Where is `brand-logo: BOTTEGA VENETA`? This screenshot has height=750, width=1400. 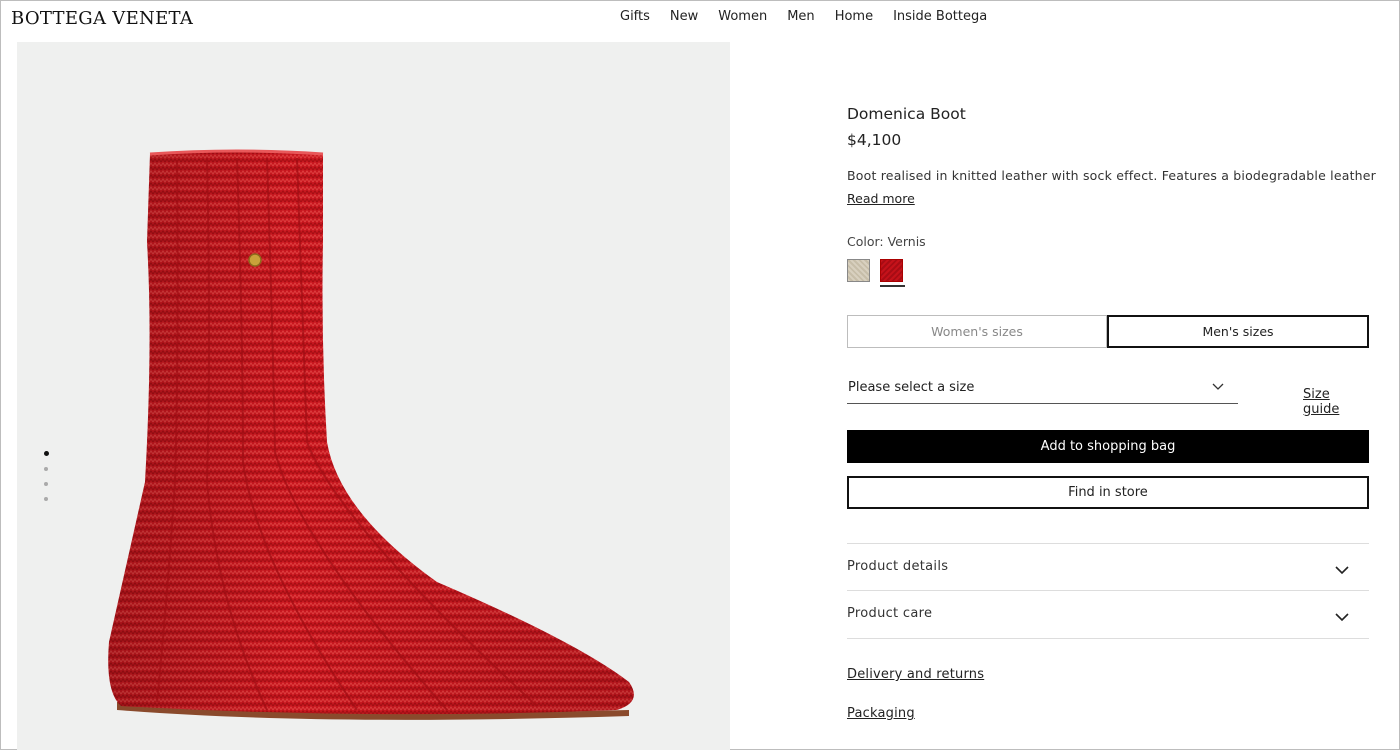 brand-logo: BOTTEGA VENETA is located at coordinates (102, 18).